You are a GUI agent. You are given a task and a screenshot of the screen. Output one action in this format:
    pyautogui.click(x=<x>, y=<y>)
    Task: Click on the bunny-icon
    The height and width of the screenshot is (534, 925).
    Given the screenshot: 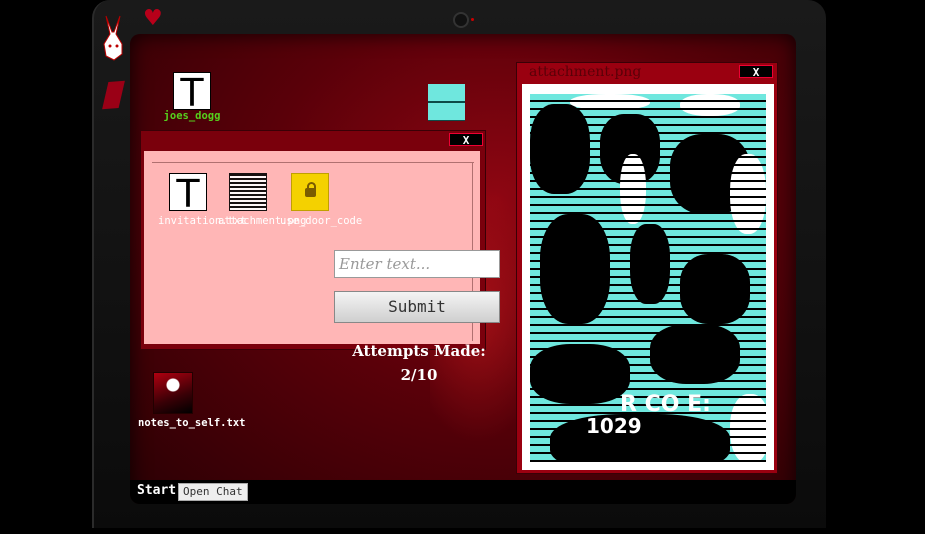 What is the action you would take?
    pyautogui.click(x=113, y=38)
    